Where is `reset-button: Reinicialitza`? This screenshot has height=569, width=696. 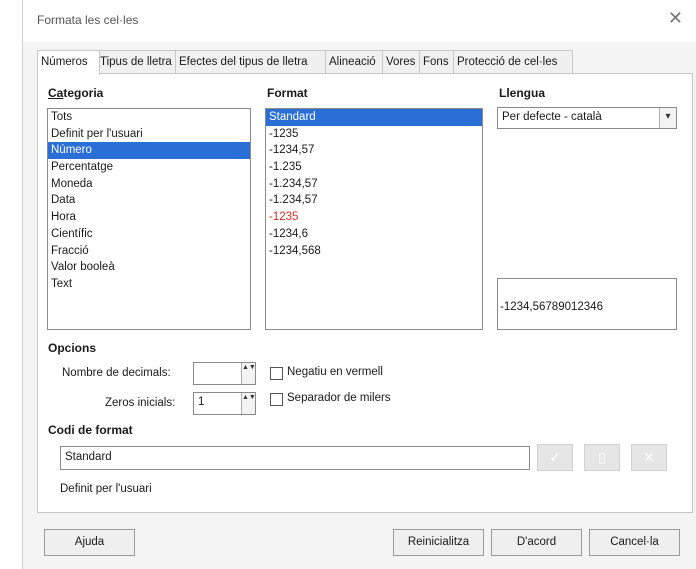
reset-button: Reinicialitza is located at coordinates (438, 542).